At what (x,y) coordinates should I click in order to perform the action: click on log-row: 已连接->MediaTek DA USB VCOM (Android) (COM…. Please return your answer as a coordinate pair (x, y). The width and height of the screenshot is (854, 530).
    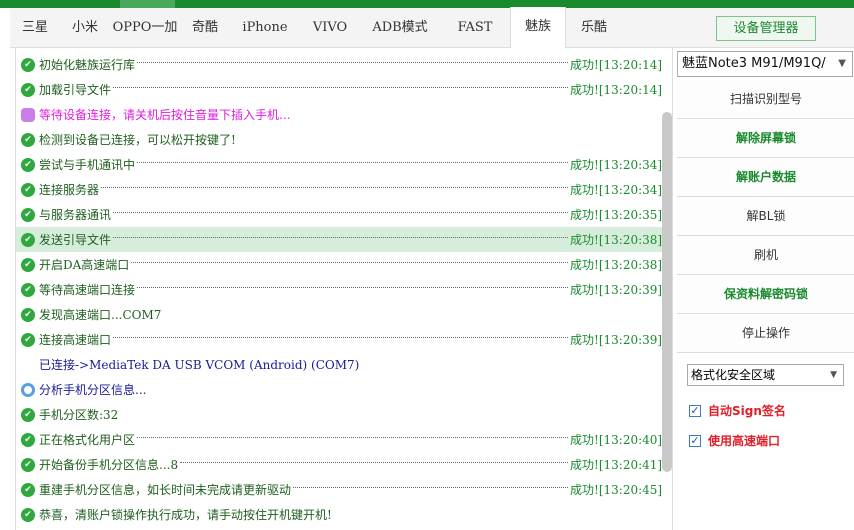
    Looking at the image, I should click on (339, 364).